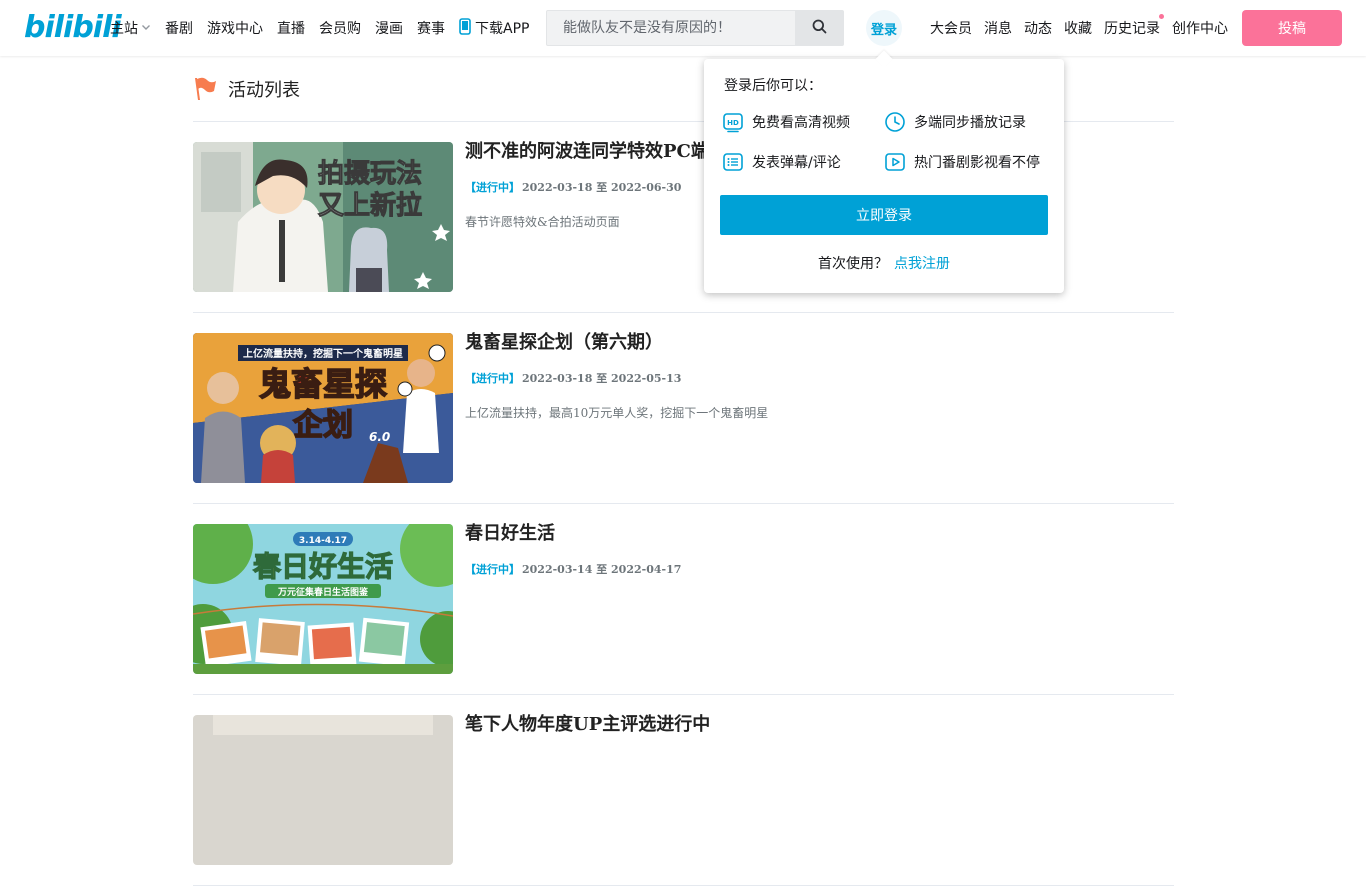  What do you see at coordinates (291, 28) in the screenshot?
I see `nav-live: 直播` at bounding box center [291, 28].